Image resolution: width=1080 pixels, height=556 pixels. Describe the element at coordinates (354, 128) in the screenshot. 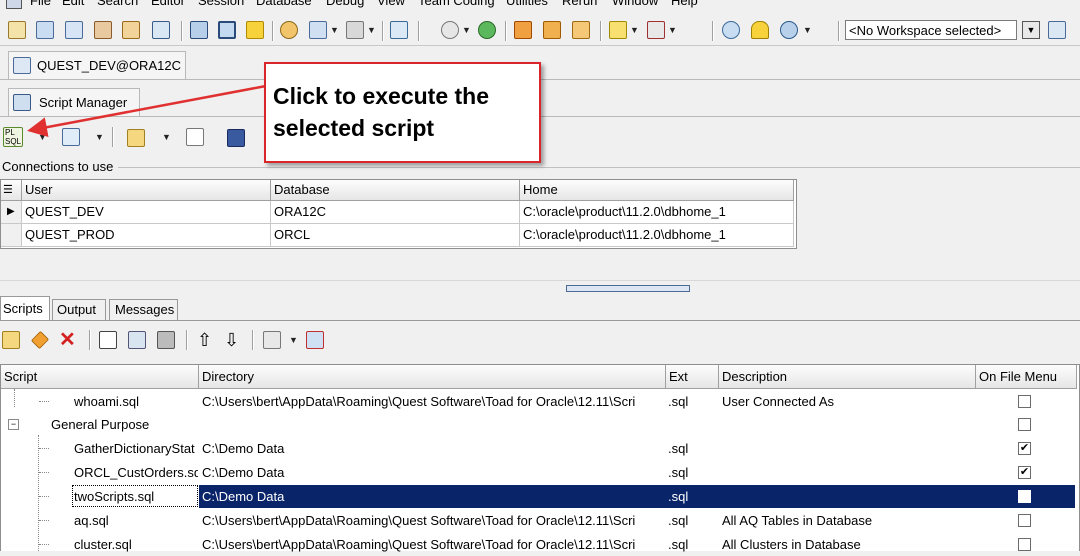

I see `callout-line-2: selected script` at that location.